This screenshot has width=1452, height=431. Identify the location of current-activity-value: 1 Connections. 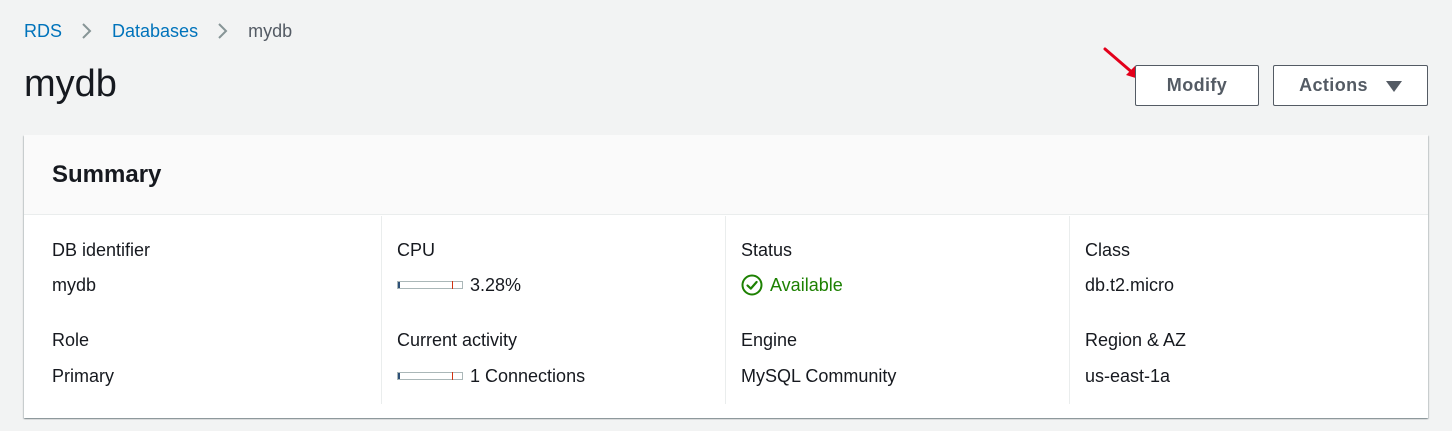
(491, 376).